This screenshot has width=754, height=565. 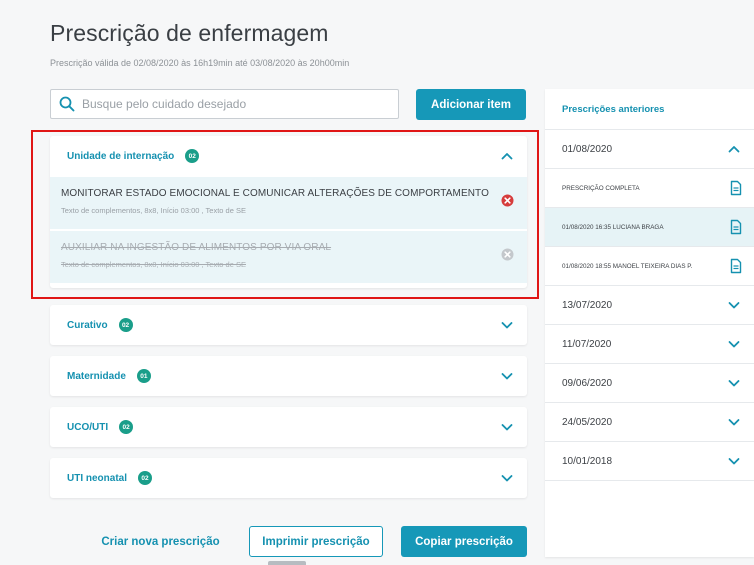 What do you see at coordinates (97, 478) in the screenshot?
I see `section-label: UTI neonatal` at bounding box center [97, 478].